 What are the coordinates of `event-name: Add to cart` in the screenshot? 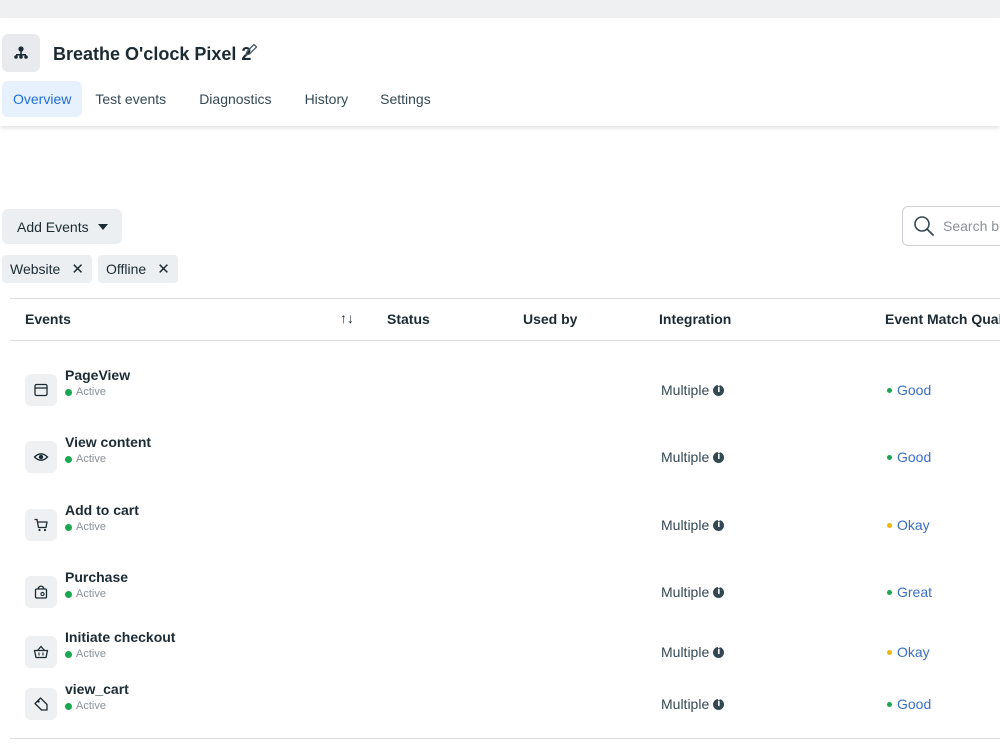 It's located at (102, 510).